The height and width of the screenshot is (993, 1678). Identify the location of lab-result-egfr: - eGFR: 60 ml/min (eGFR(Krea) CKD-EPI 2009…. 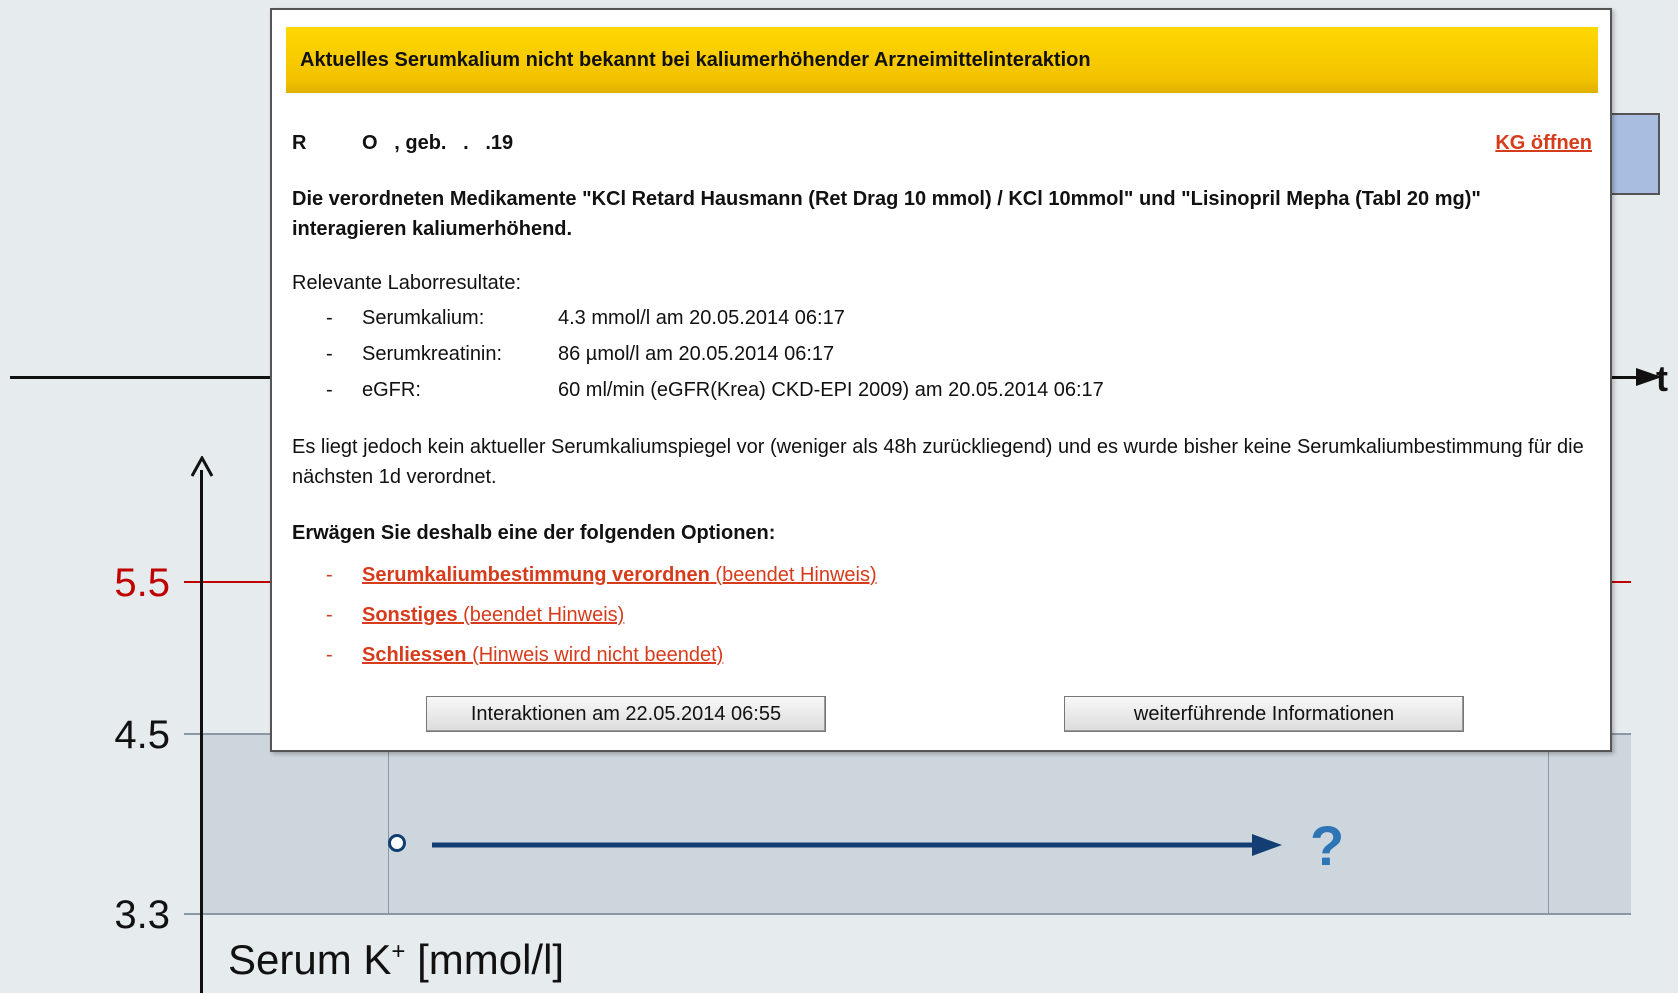
(715, 390).